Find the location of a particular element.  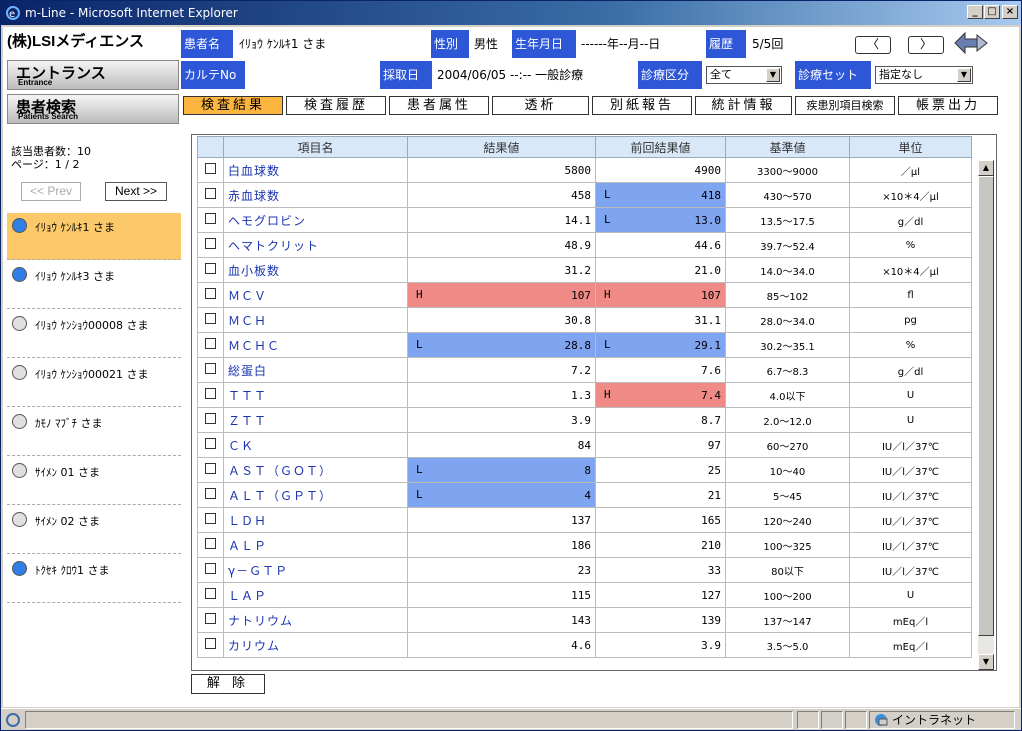

next-page-button: Next >> is located at coordinates (136, 191).